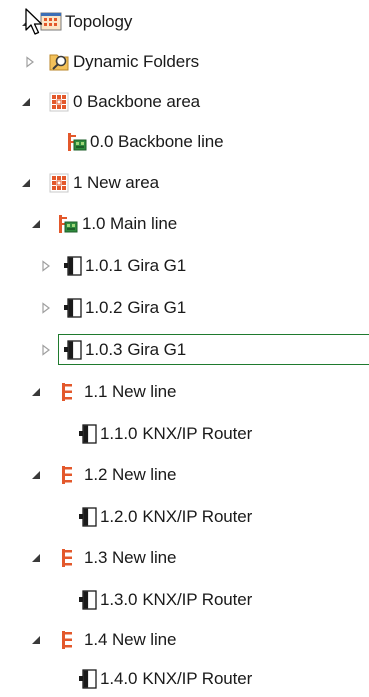  Describe the element at coordinates (104, 349) in the screenshot. I see `device-address: 1.0.3` at that location.